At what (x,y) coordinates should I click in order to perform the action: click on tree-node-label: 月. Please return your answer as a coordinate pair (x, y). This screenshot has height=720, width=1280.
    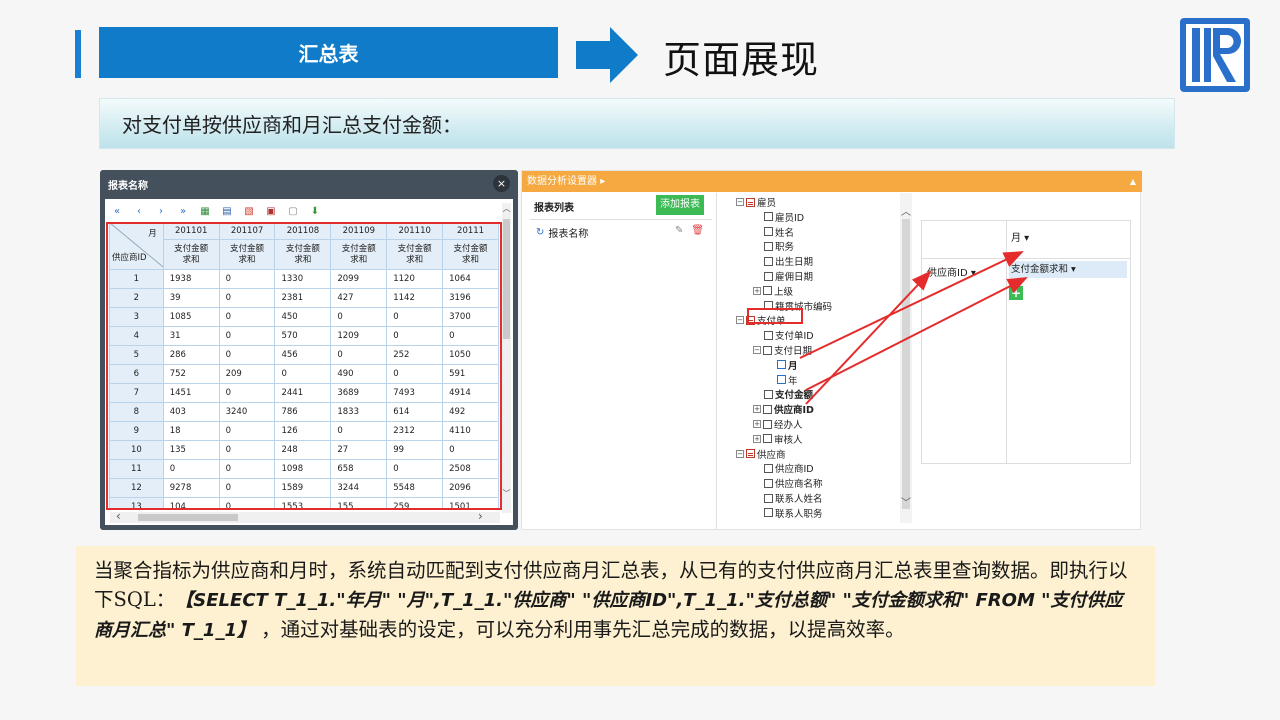
    Looking at the image, I should click on (793, 366).